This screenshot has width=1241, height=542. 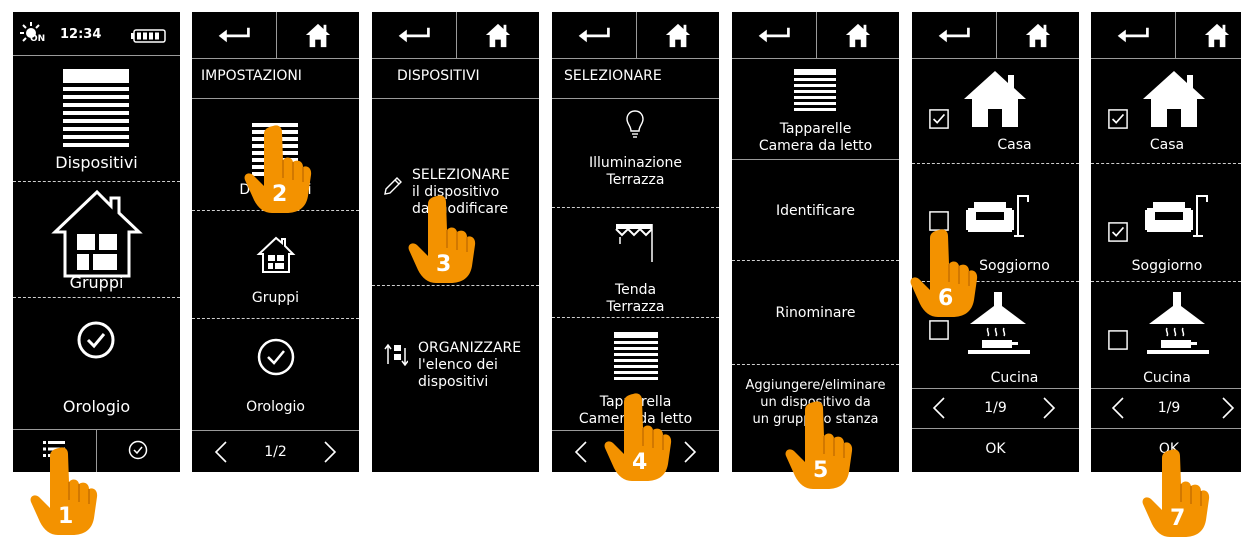 I want to click on ok-label: OK, so click(x=995, y=449).